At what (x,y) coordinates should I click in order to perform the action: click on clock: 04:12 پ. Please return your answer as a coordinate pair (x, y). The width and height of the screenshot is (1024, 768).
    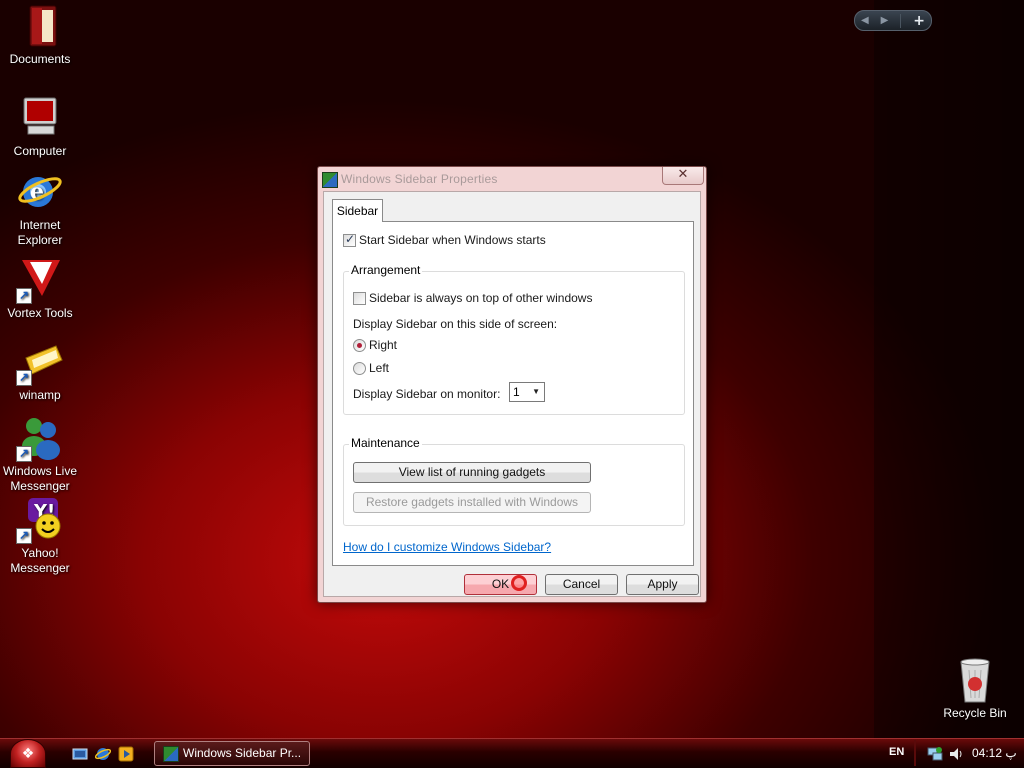
    Looking at the image, I should click on (994, 753).